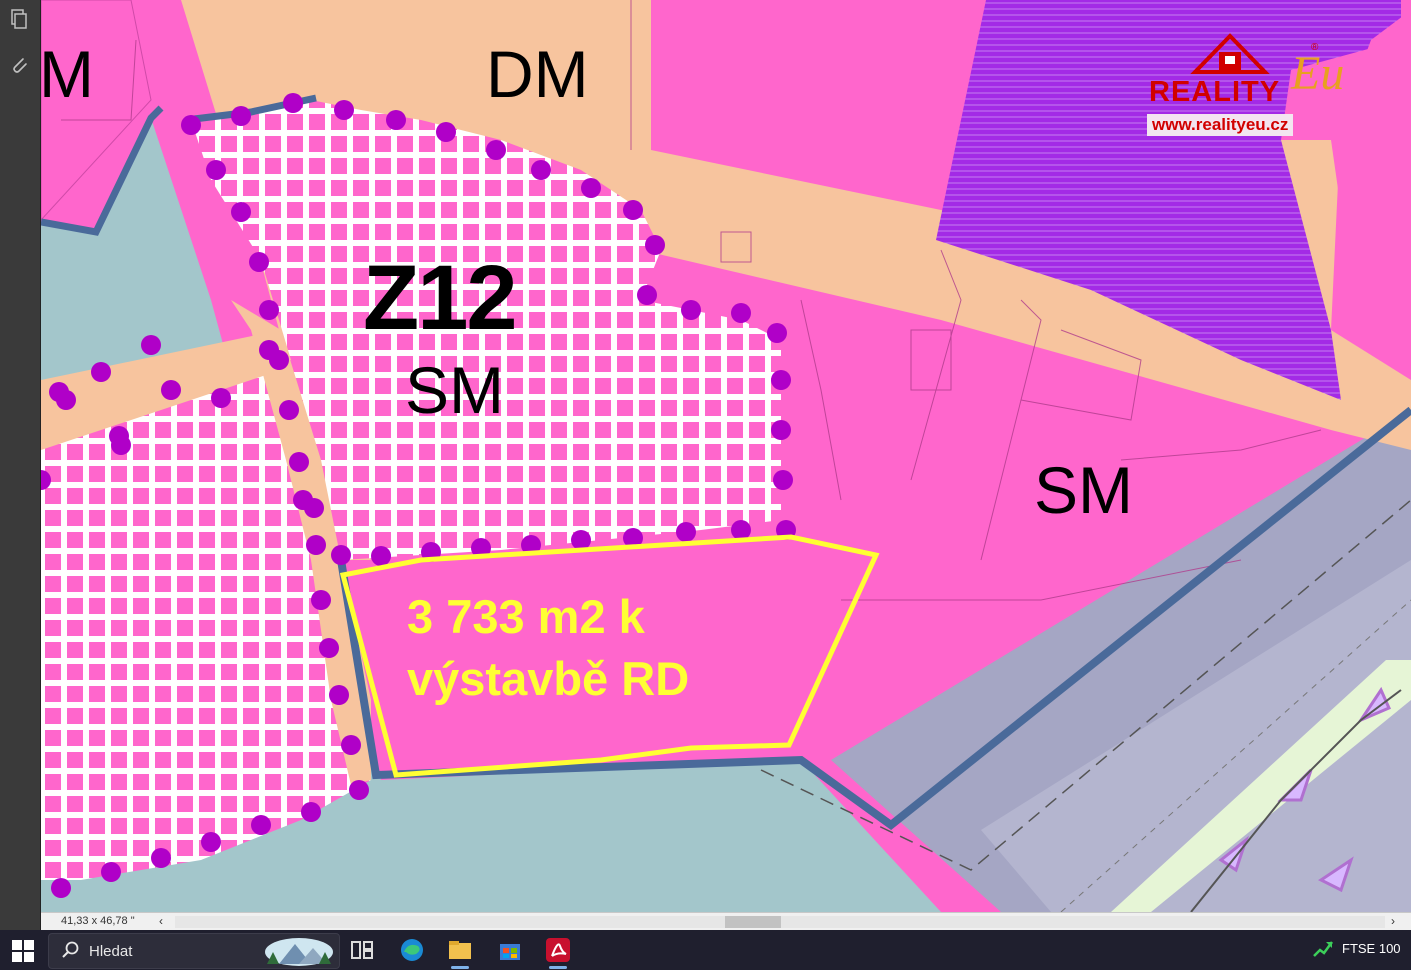 The width and height of the screenshot is (1411, 970). Describe the element at coordinates (705, 950) in the screenshot. I see `windows-taskbar: Hledat FTSE 100` at that location.